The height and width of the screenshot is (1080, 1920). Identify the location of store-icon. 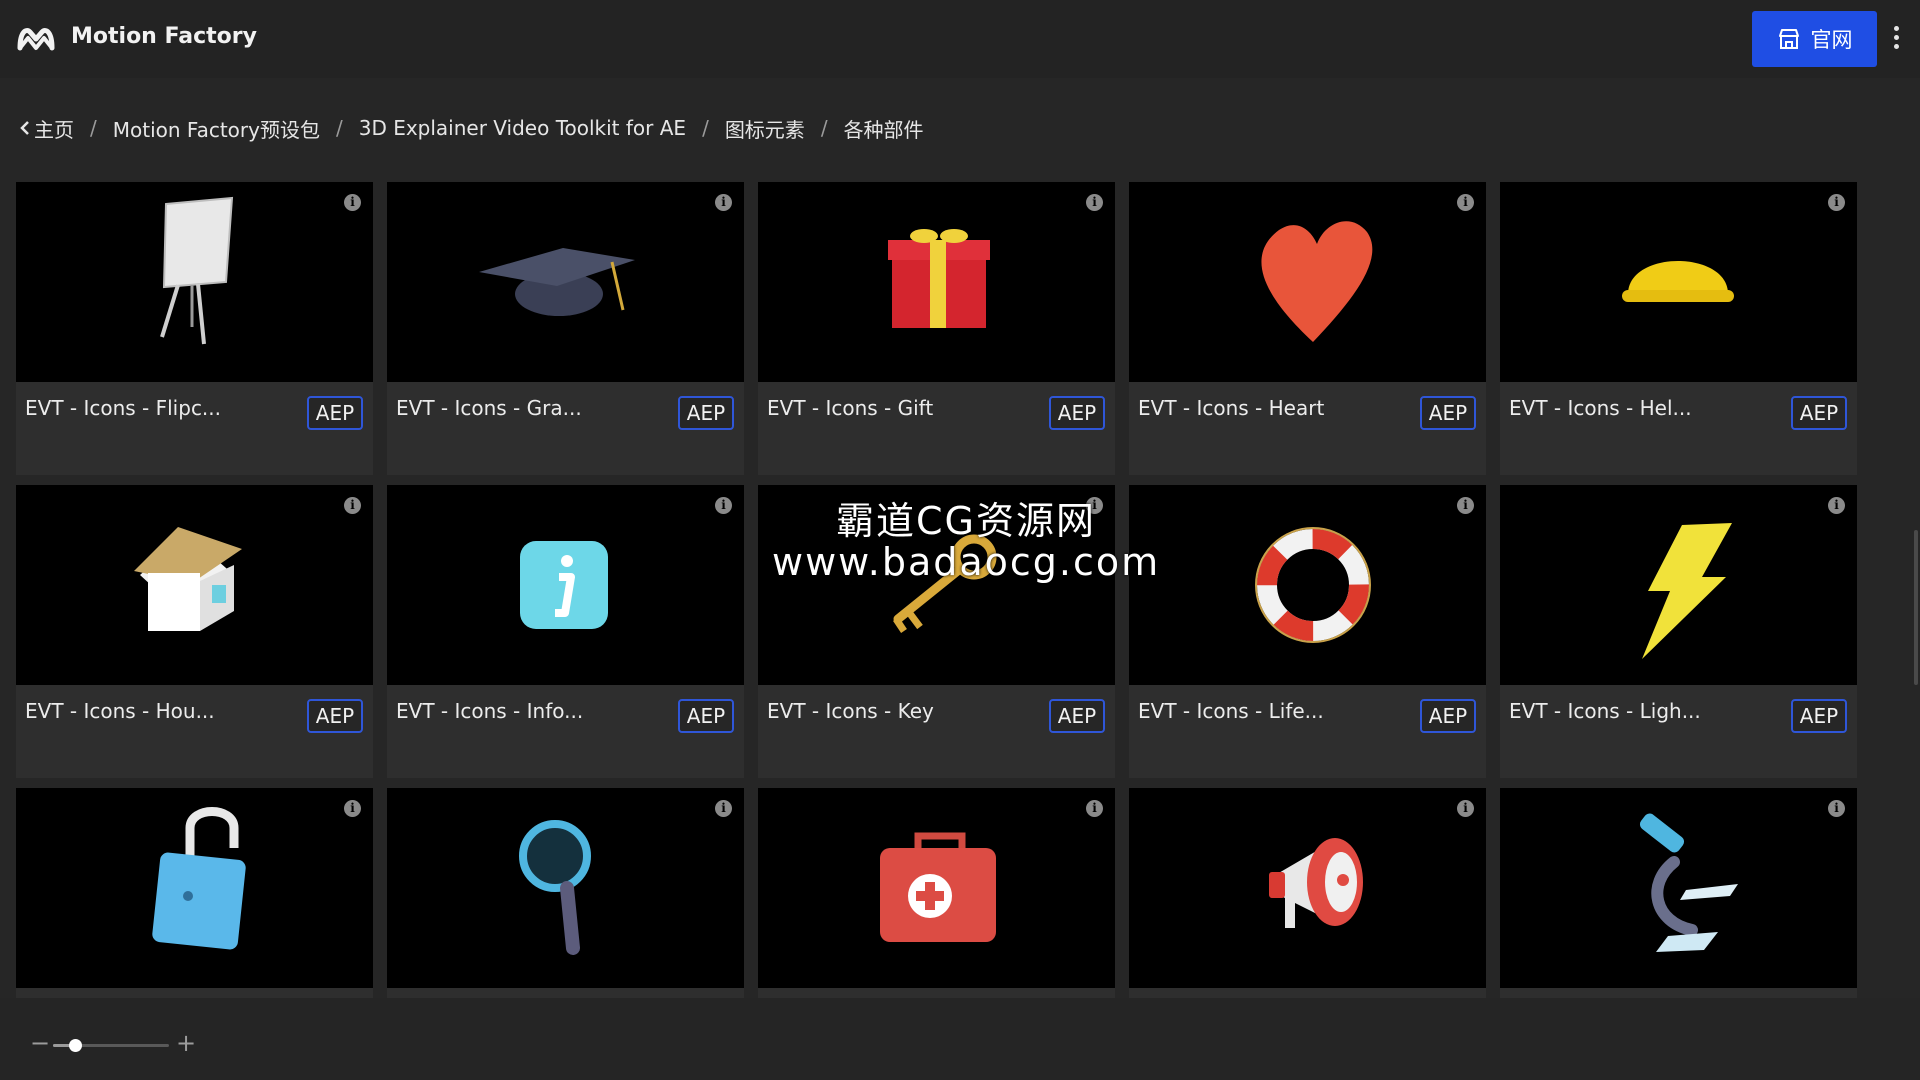
(1788, 39).